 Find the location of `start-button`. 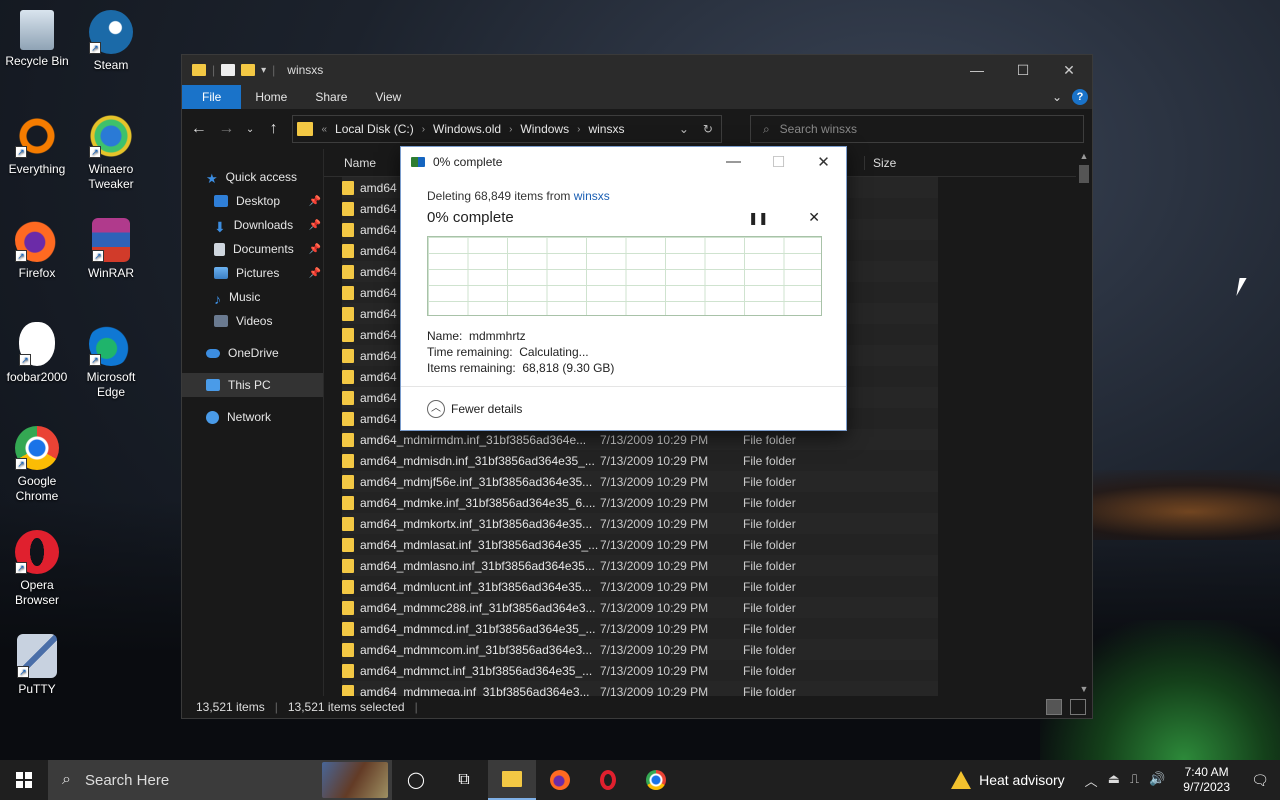

start-button is located at coordinates (24, 780).